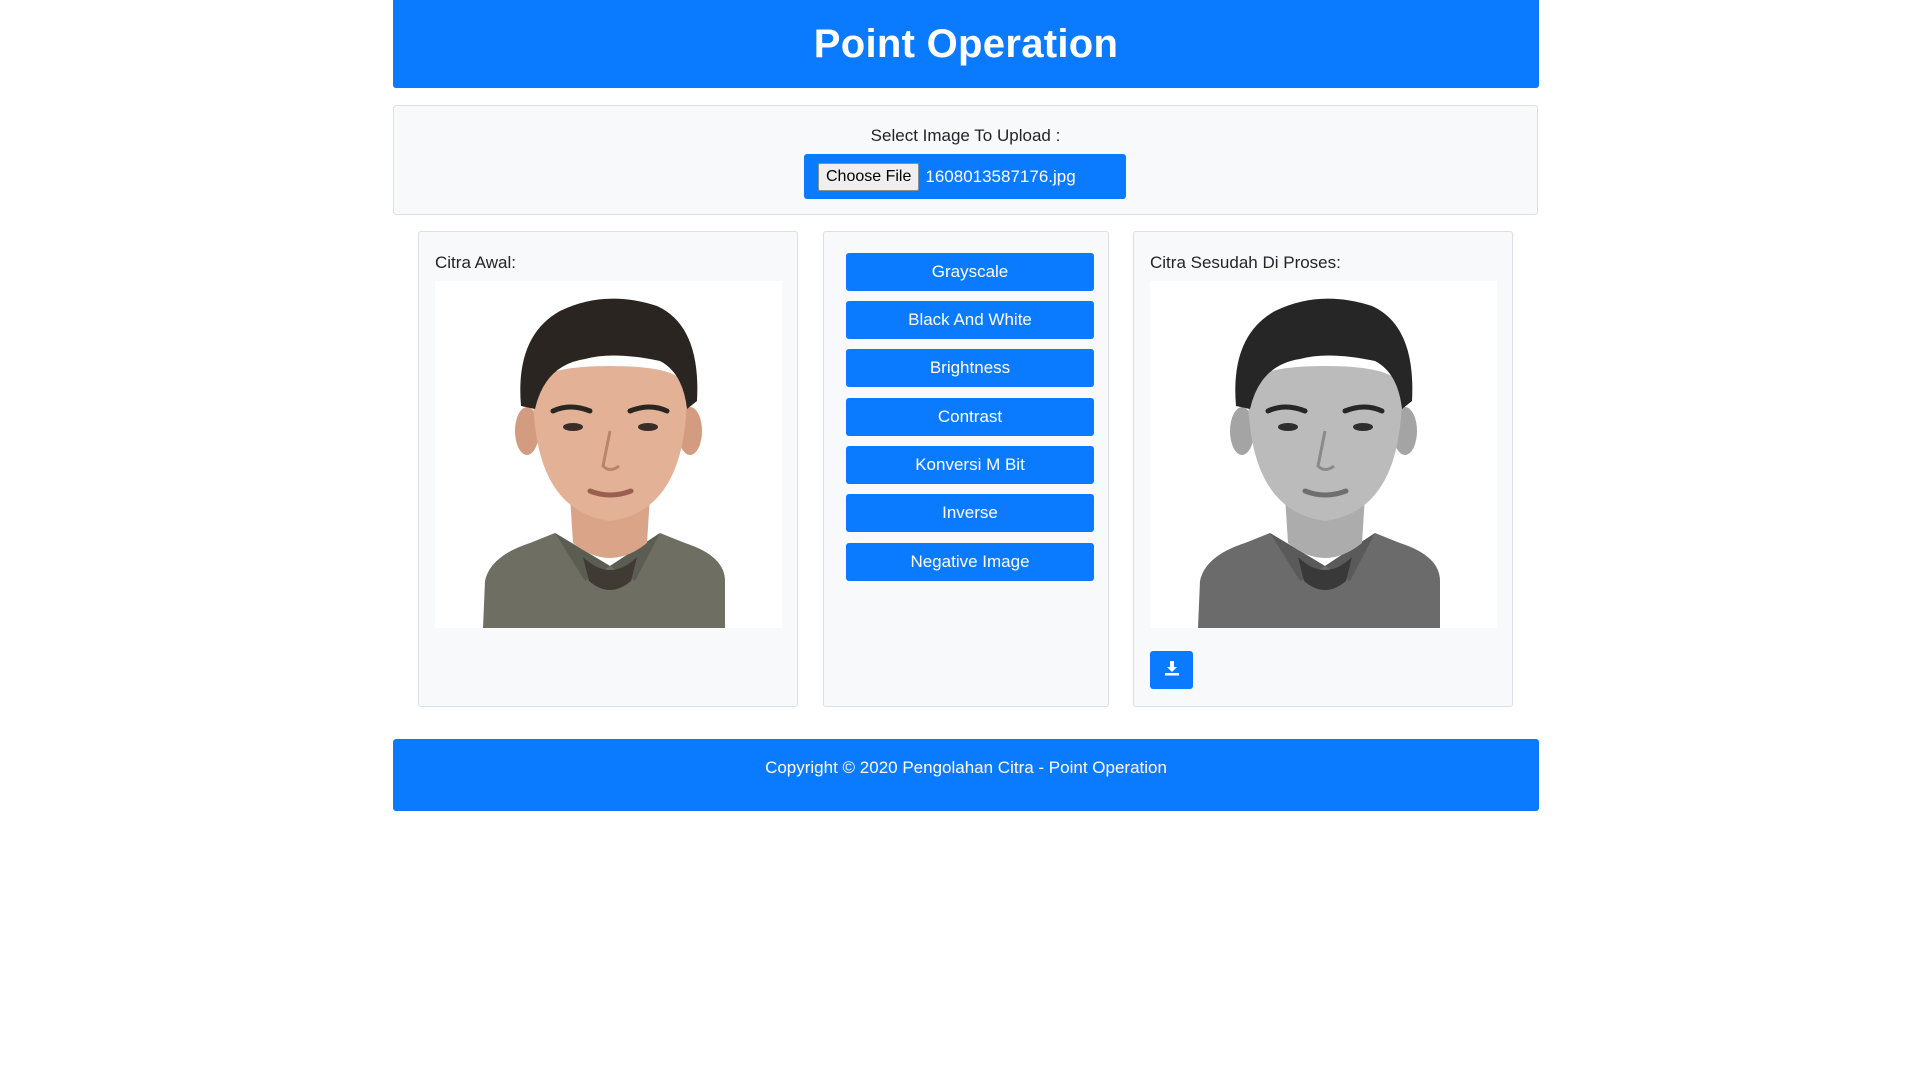  Describe the element at coordinates (970, 272) in the screenshot. I see `grayscale-button: Grayscale` at that location.